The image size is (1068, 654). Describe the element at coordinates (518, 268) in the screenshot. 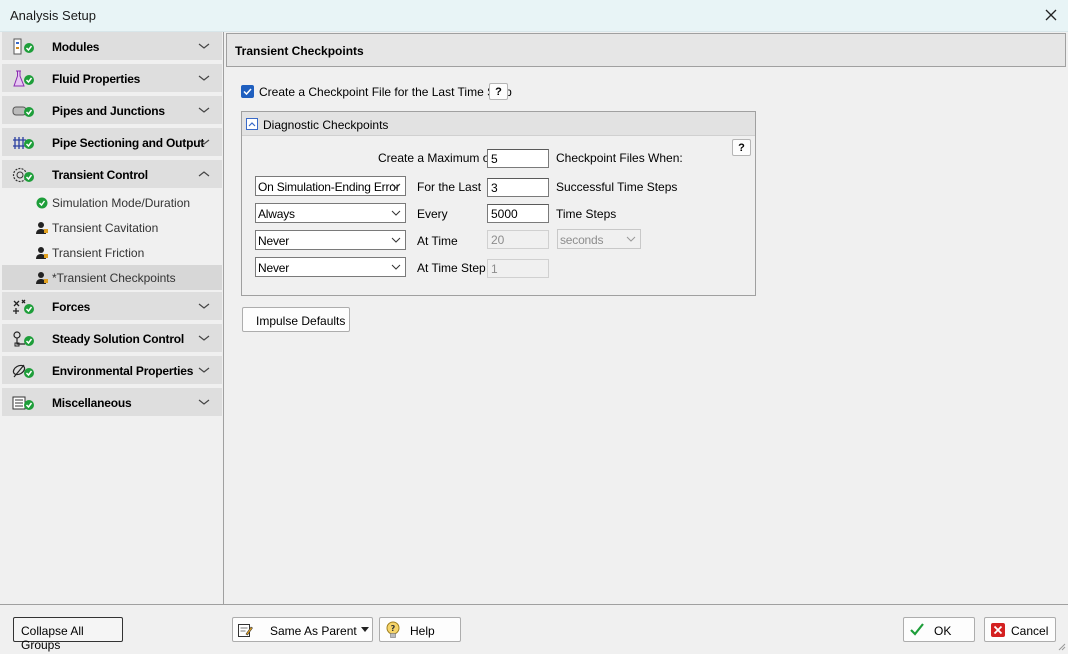

I see `at-time-step-input: 1` at that location.